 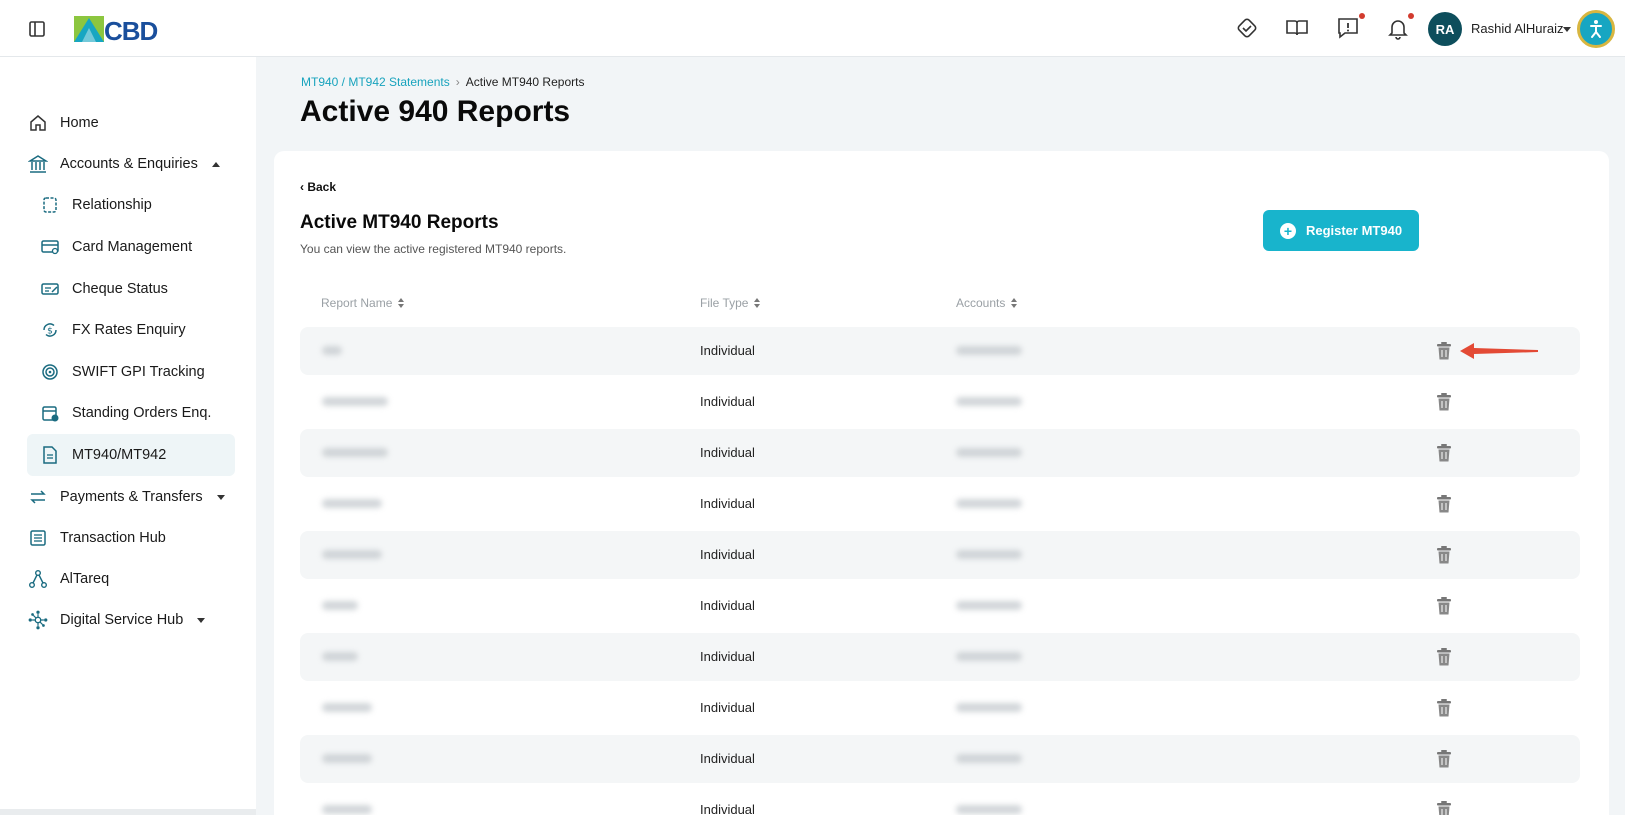 I want to click on hub-icon, so click(x=38, y=620).